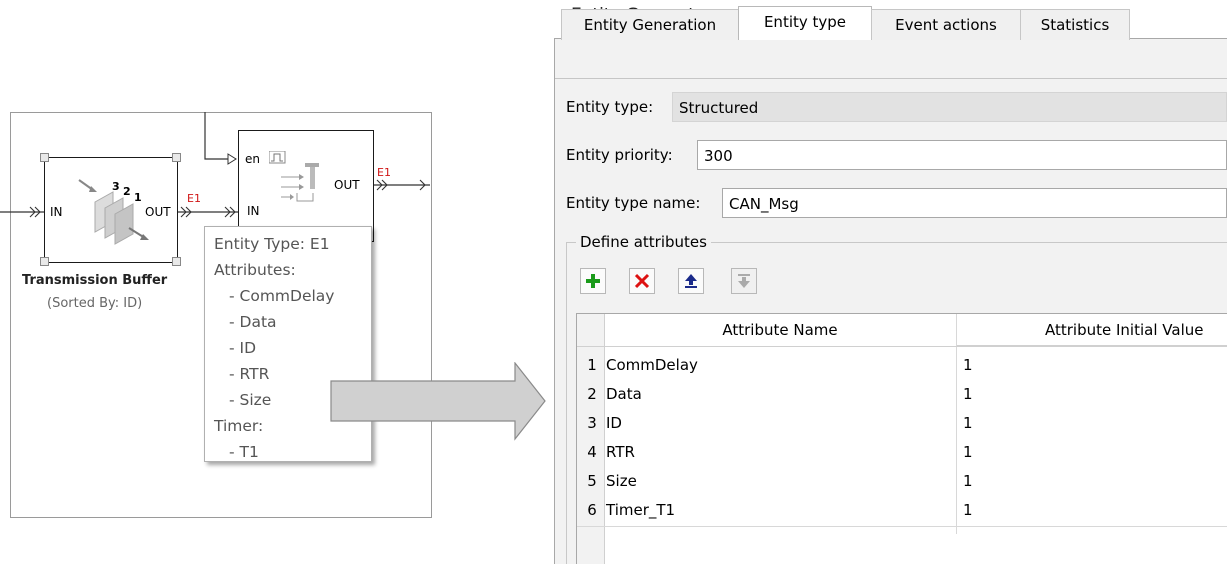 This screenshot has height=564, width=1227. What do you see at coordinates (610, 107) in the screenshot?
I see `entity-type-label: Entity type:` at bounding box center [610, 107].